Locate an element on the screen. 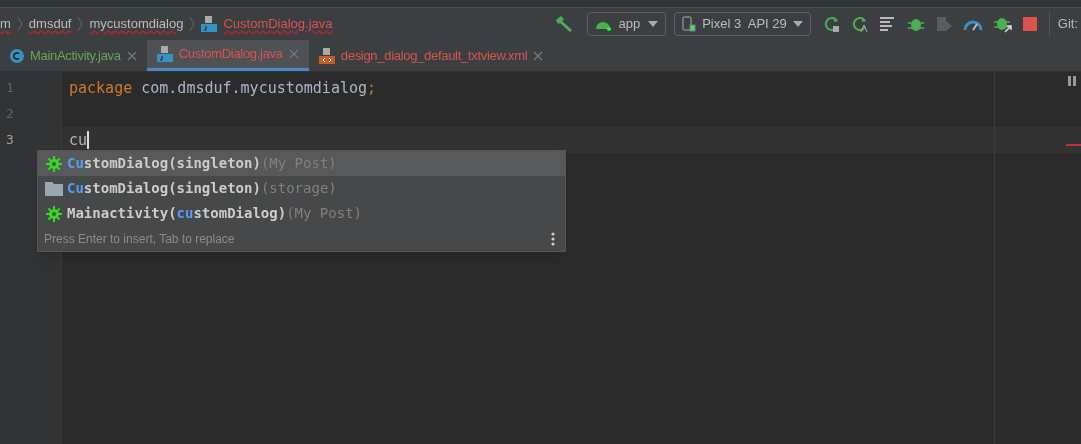  completion-item: Mainactivity(customDialog)(My Post) is located at coordinates (301, 213).